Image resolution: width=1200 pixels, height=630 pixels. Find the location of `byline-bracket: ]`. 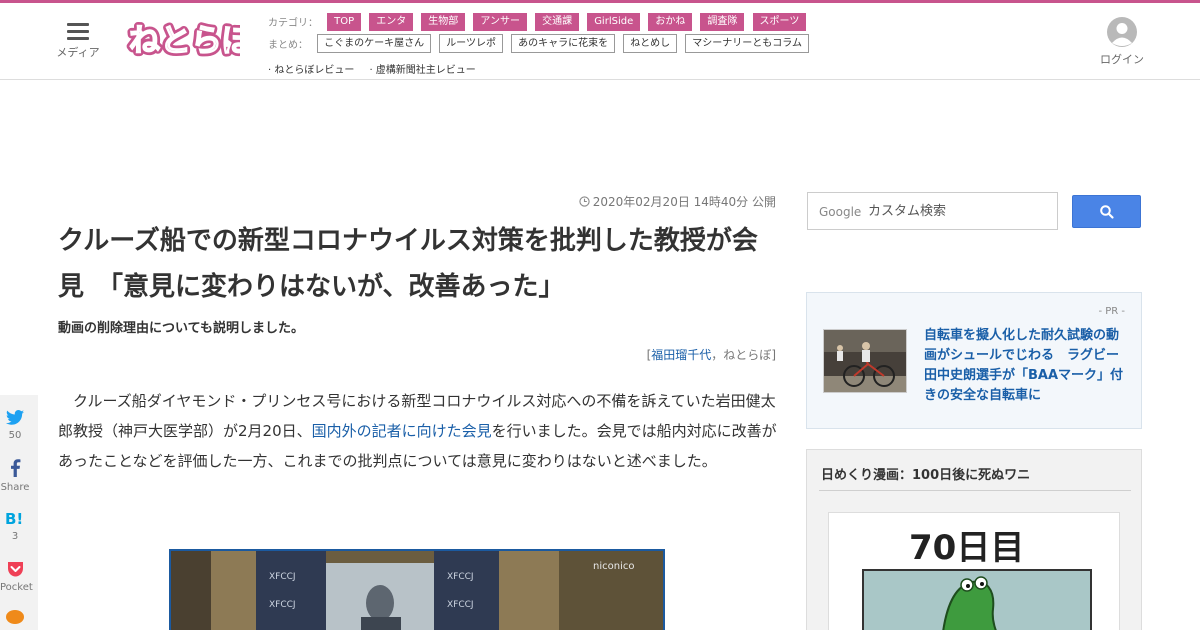

byline-bracket: ] is located at coordinates (773, 355).